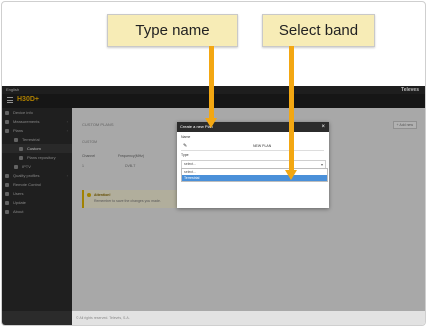  What do you see at coordinates (211, 83) in the screenshot?
I see `arrow-to-name-shaft` at bounding box center [211, 83].